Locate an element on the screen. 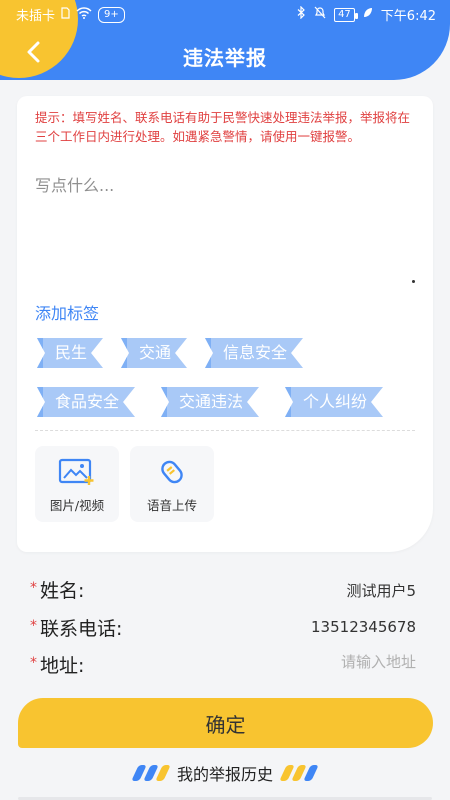  tag-traffic-violation: 交通违法 is located at coordinates (210, 402).